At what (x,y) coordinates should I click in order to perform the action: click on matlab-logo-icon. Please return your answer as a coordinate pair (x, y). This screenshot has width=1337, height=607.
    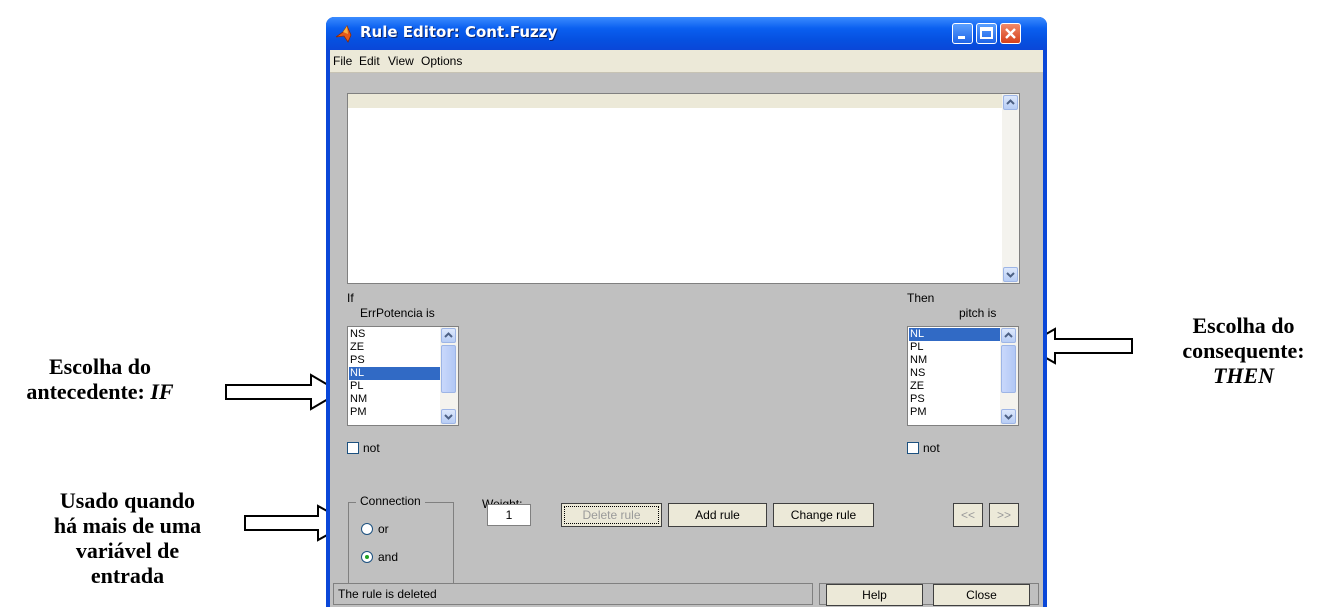
    Looking at the image, I should click on (343, 34).